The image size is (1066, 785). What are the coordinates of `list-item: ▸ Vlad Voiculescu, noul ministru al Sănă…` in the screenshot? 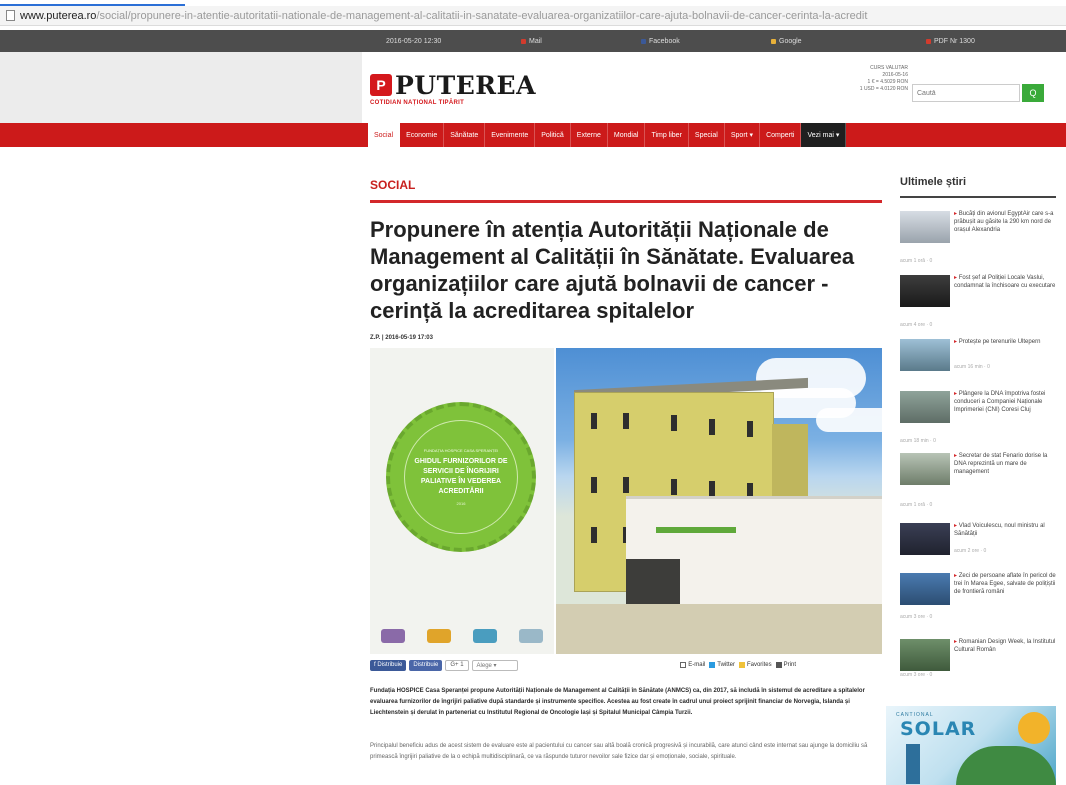 It's located at (978, 545).